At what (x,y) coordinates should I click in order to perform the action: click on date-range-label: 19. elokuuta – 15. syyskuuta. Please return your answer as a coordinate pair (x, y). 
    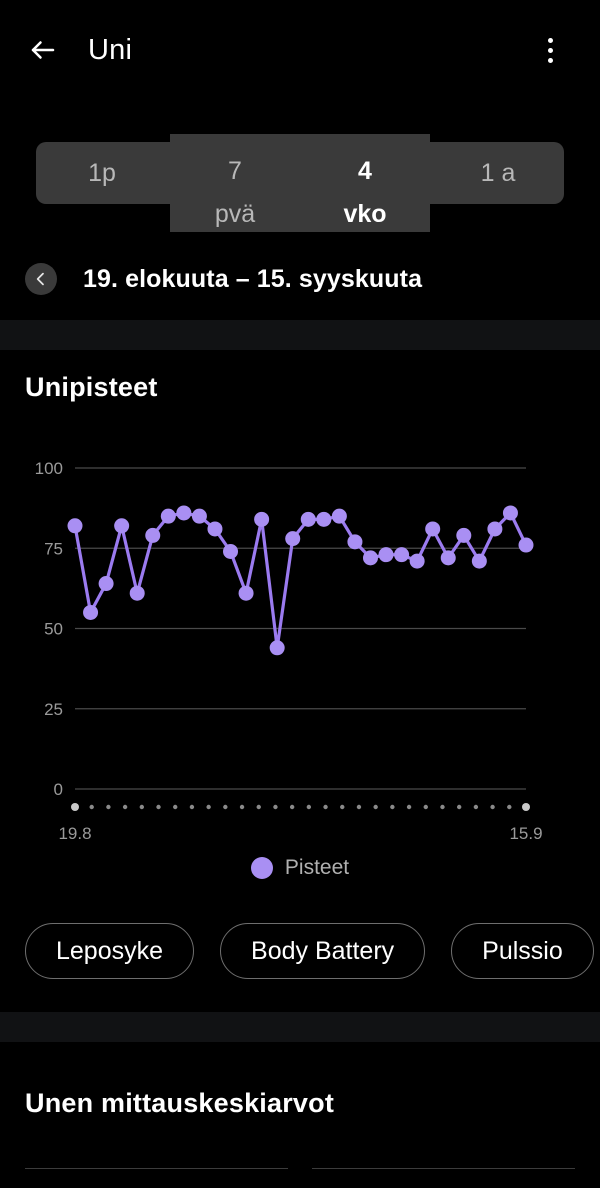
    Looking at the image, I should click on (253, 278).